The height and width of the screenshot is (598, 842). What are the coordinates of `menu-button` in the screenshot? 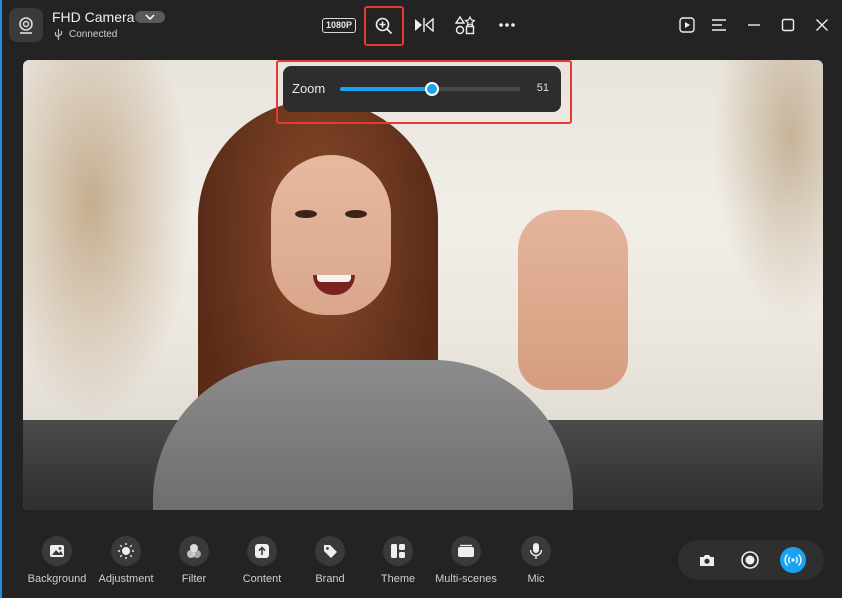 It's located at (719, 25).